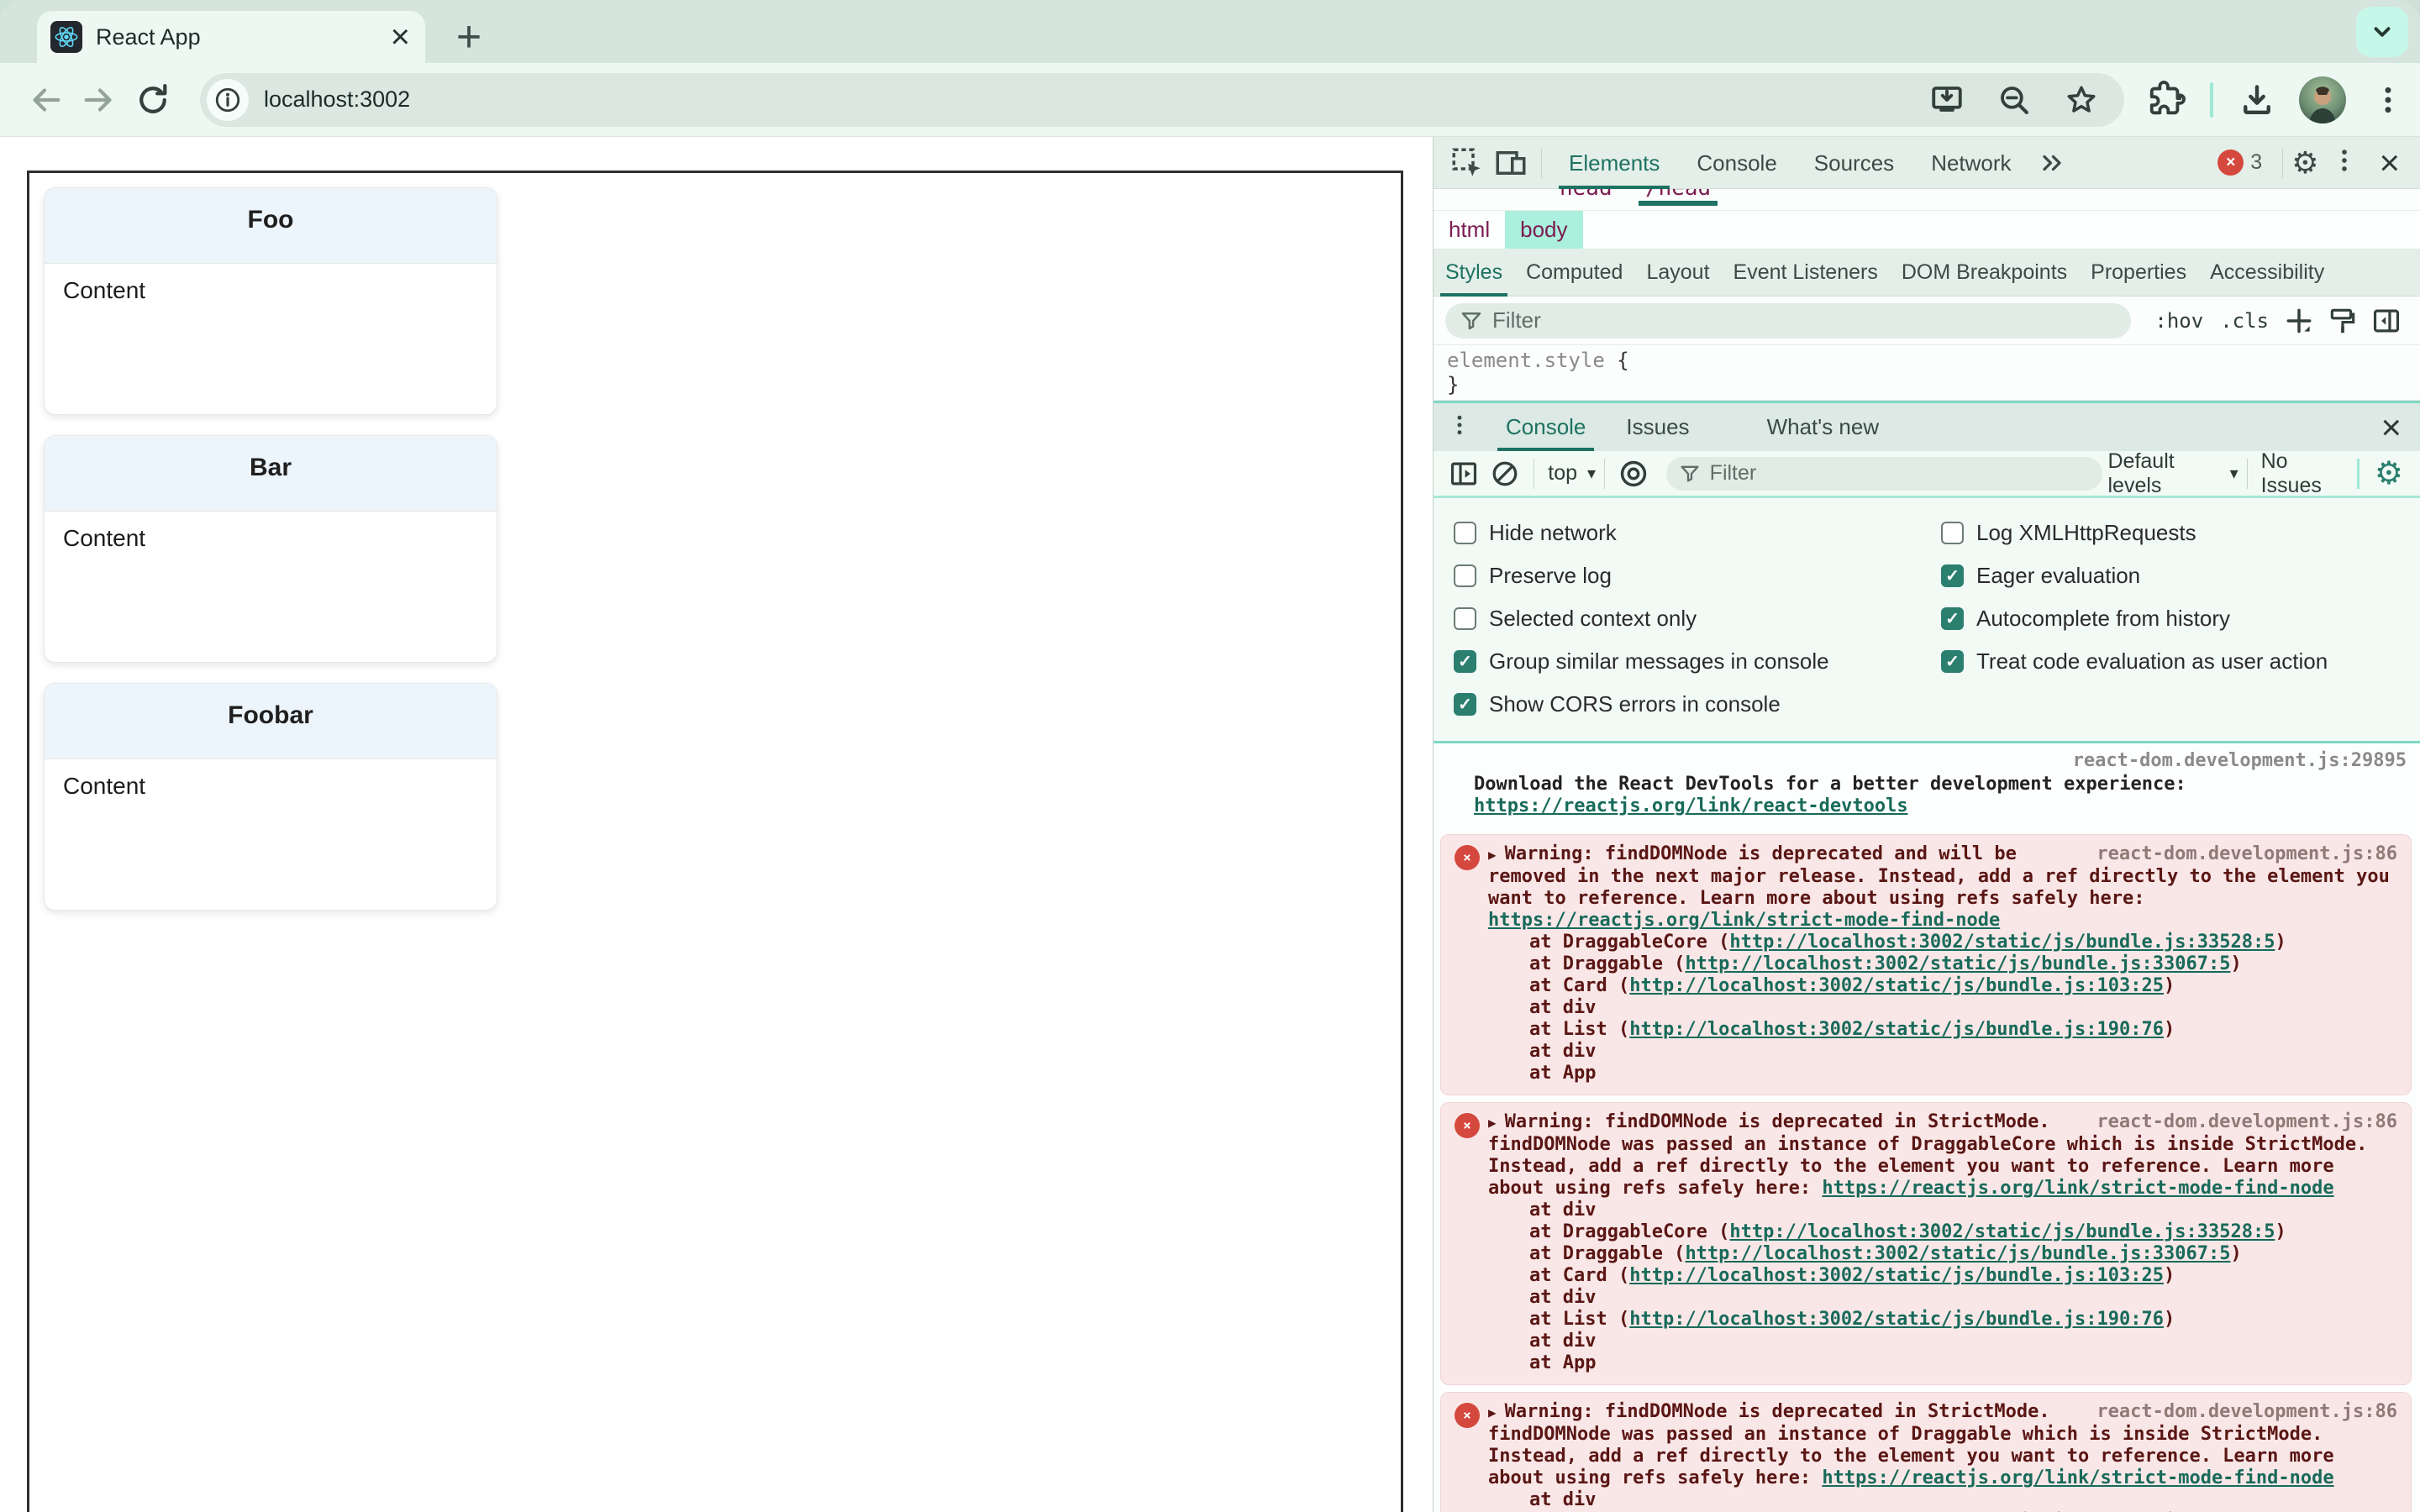 This screenshot has width=2420, height=1512. Describe the element at coordinates (1952, 618) in the screenshot. I see `checkbox-autocomplete-from-history: ✓` at that location.